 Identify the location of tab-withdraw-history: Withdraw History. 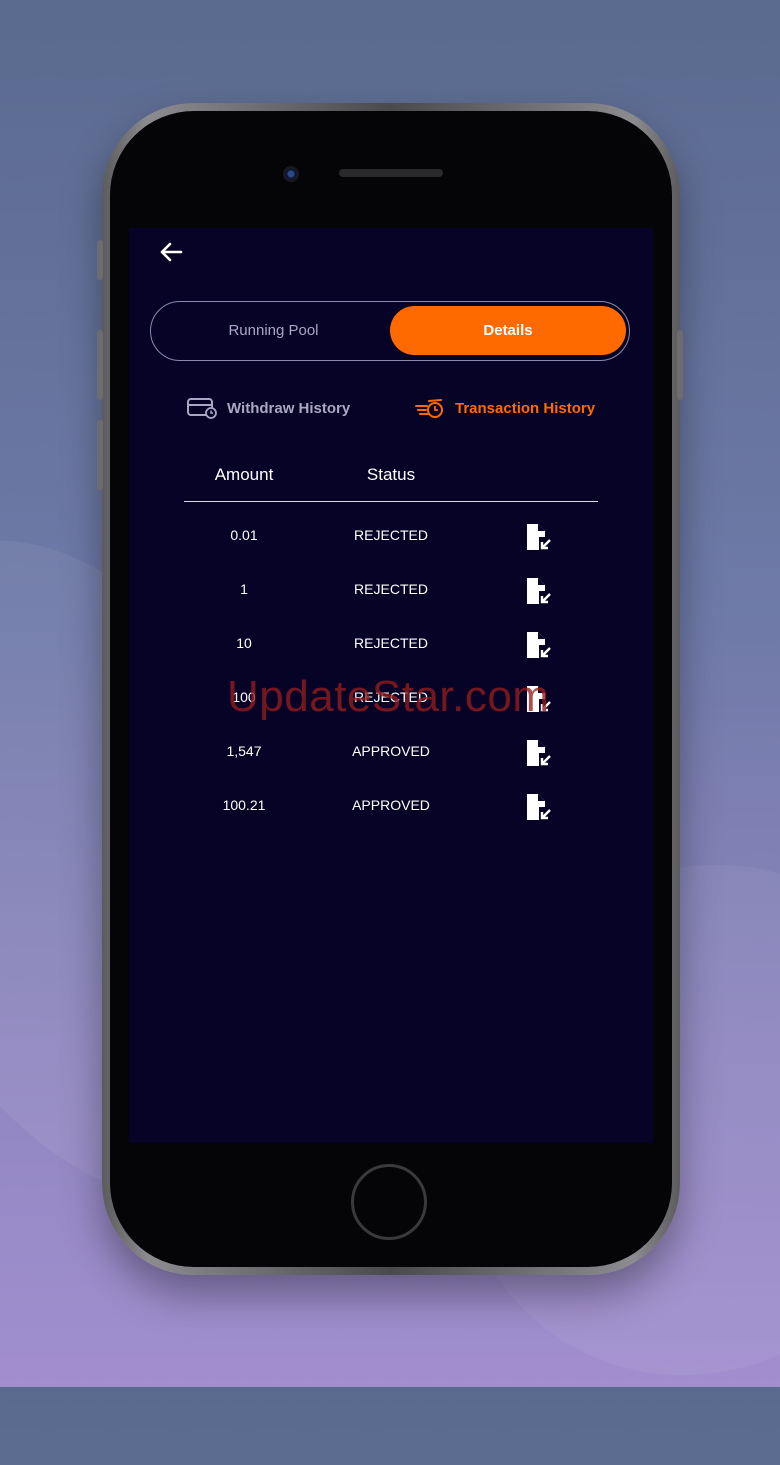
(268, 408).